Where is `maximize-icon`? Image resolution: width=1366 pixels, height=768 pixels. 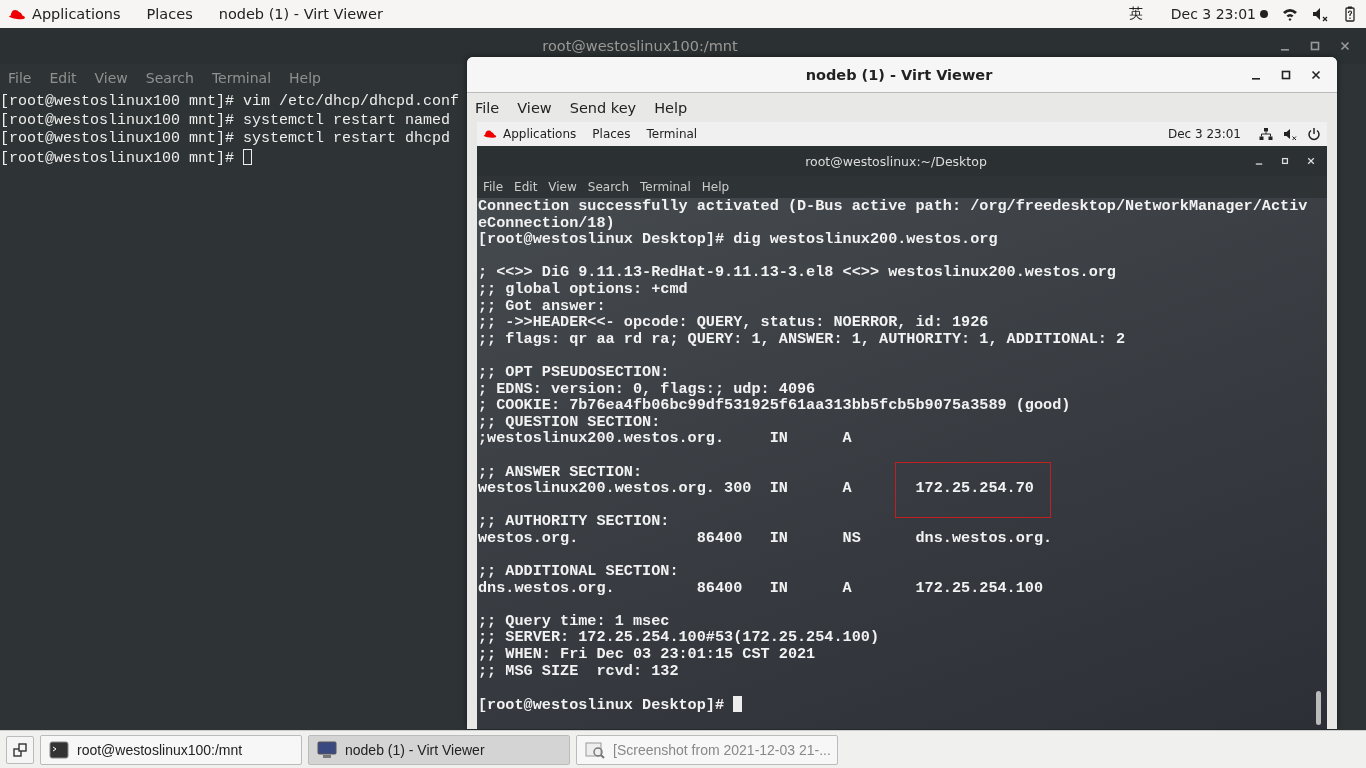
maximize-icon is located at coordinates (1286, 74).